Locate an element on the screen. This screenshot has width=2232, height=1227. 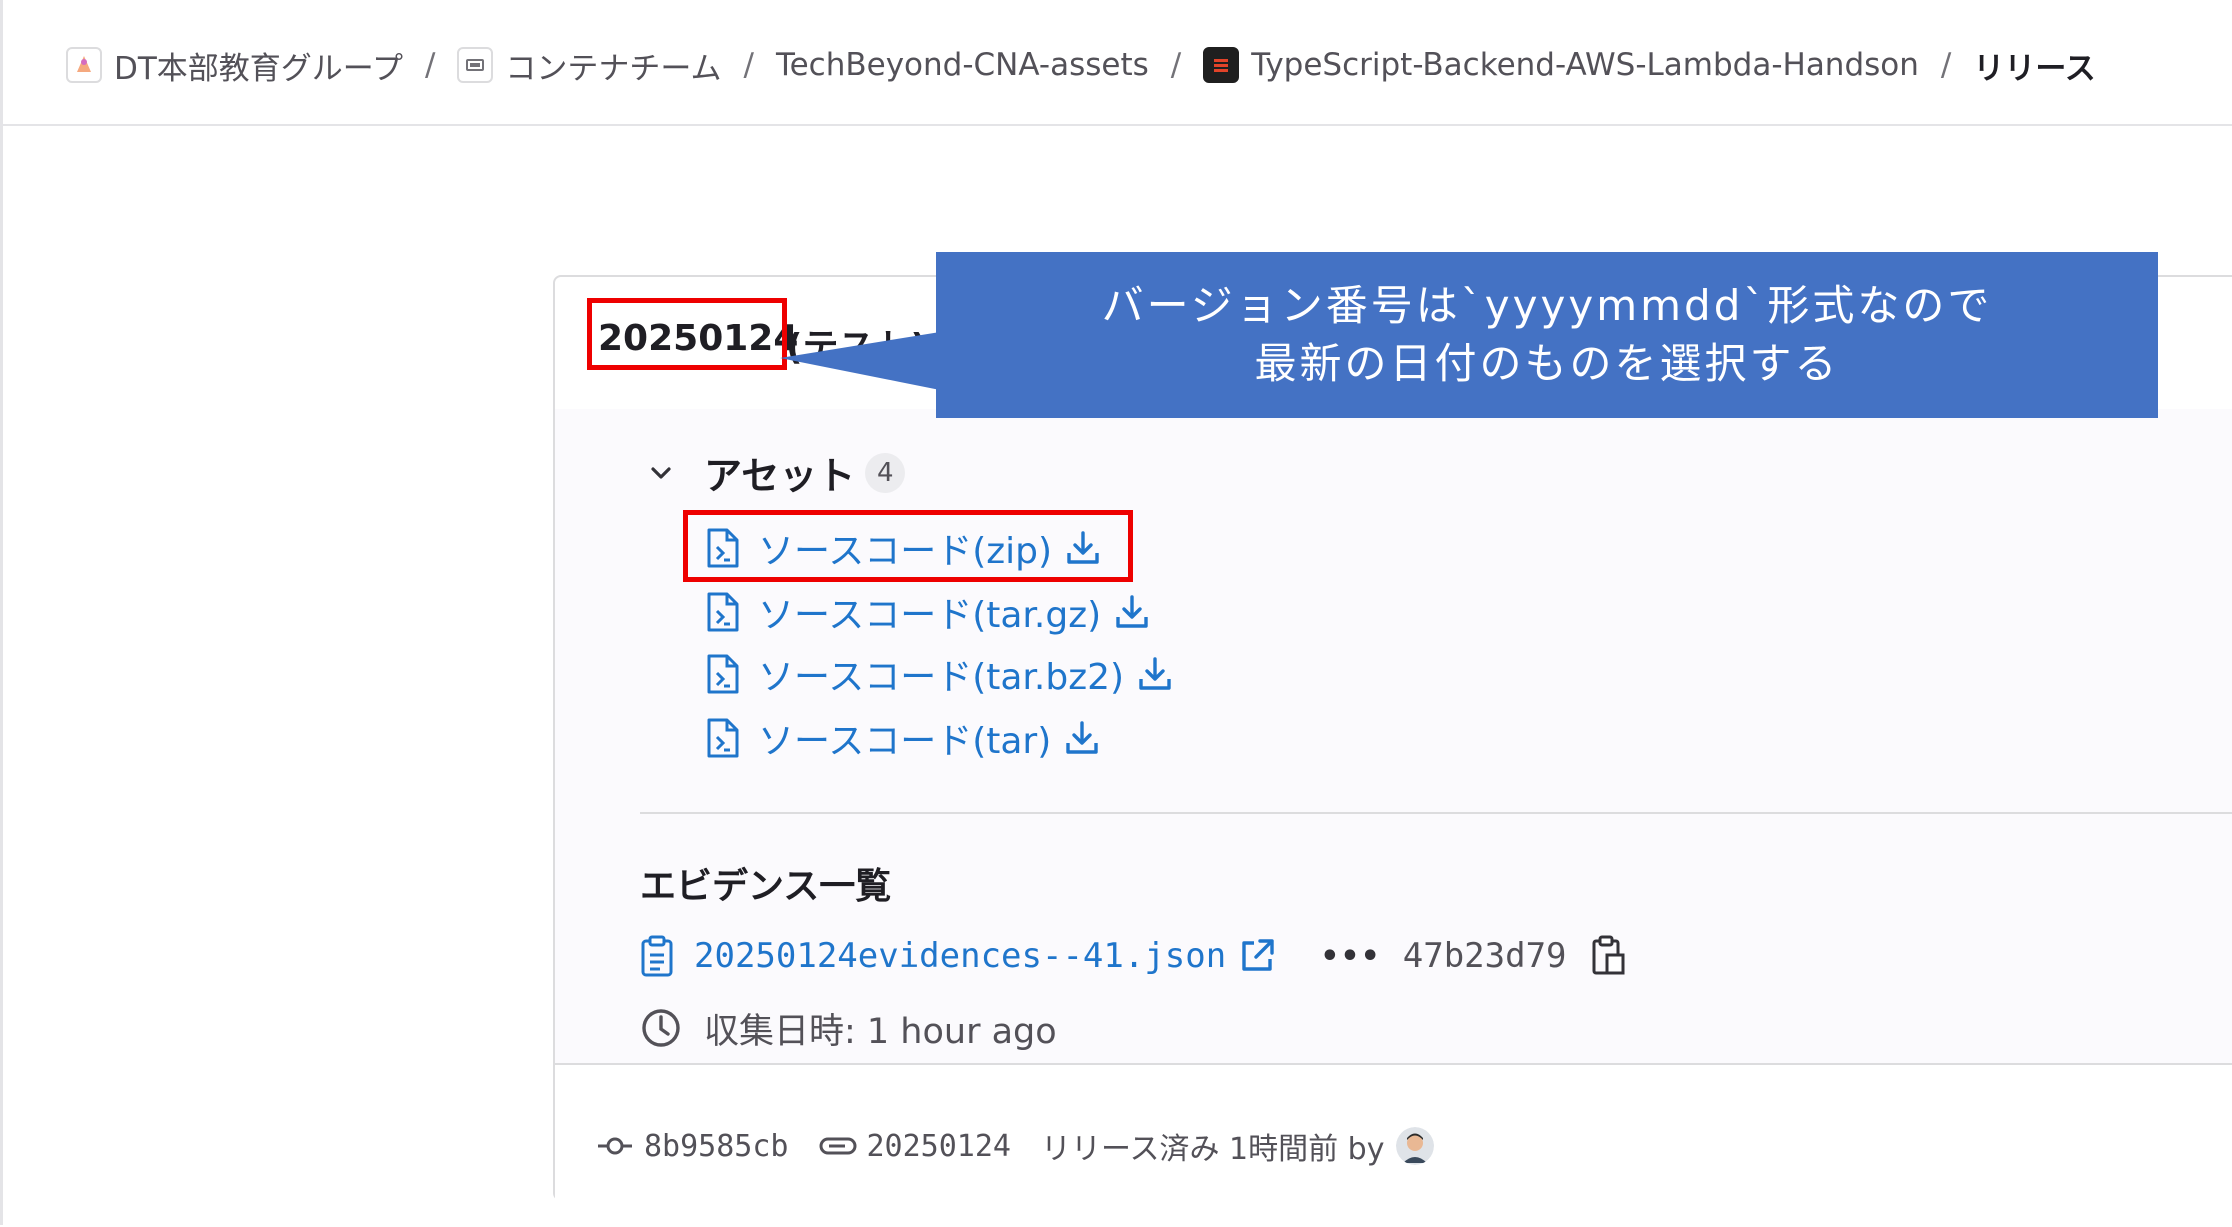
assets-divider is located at coordinates (1436, 813).